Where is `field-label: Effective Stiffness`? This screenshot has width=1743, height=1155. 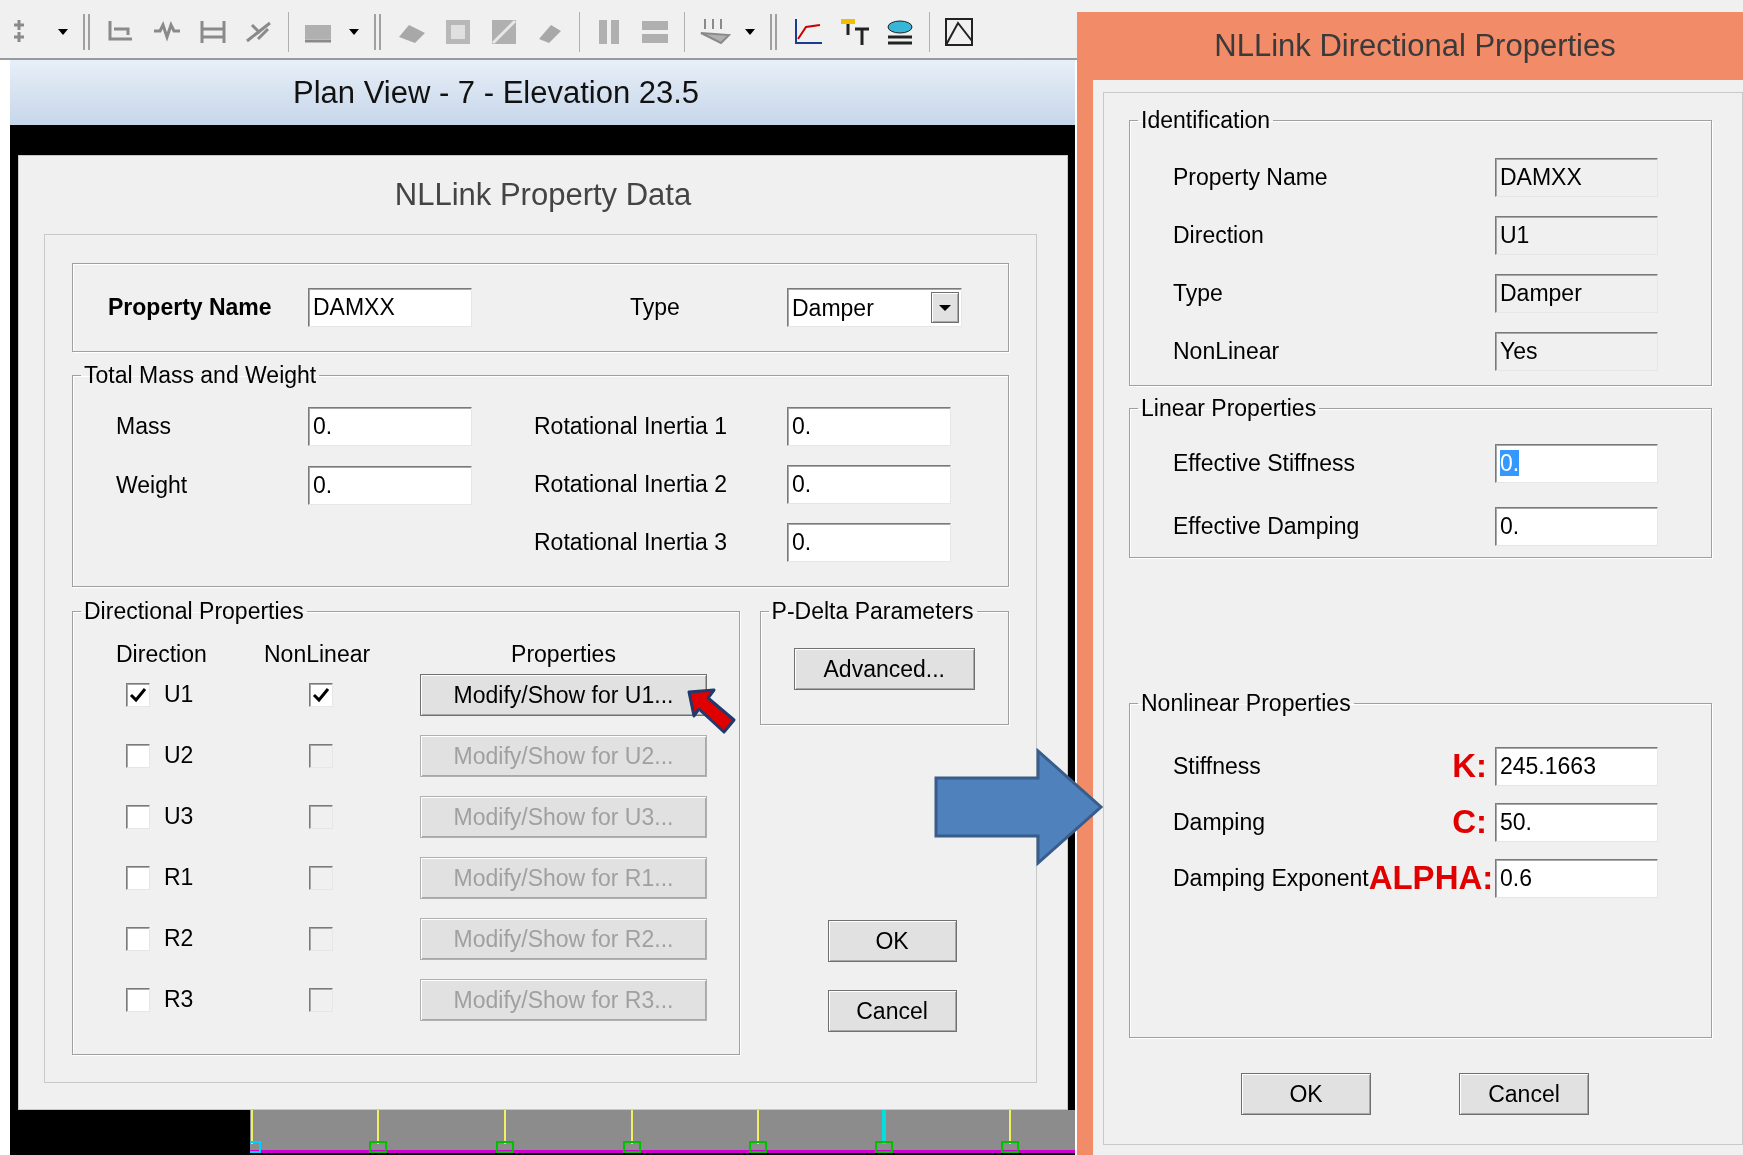 field-label: Effective Stiffness is located at coordinates (1264, 463).